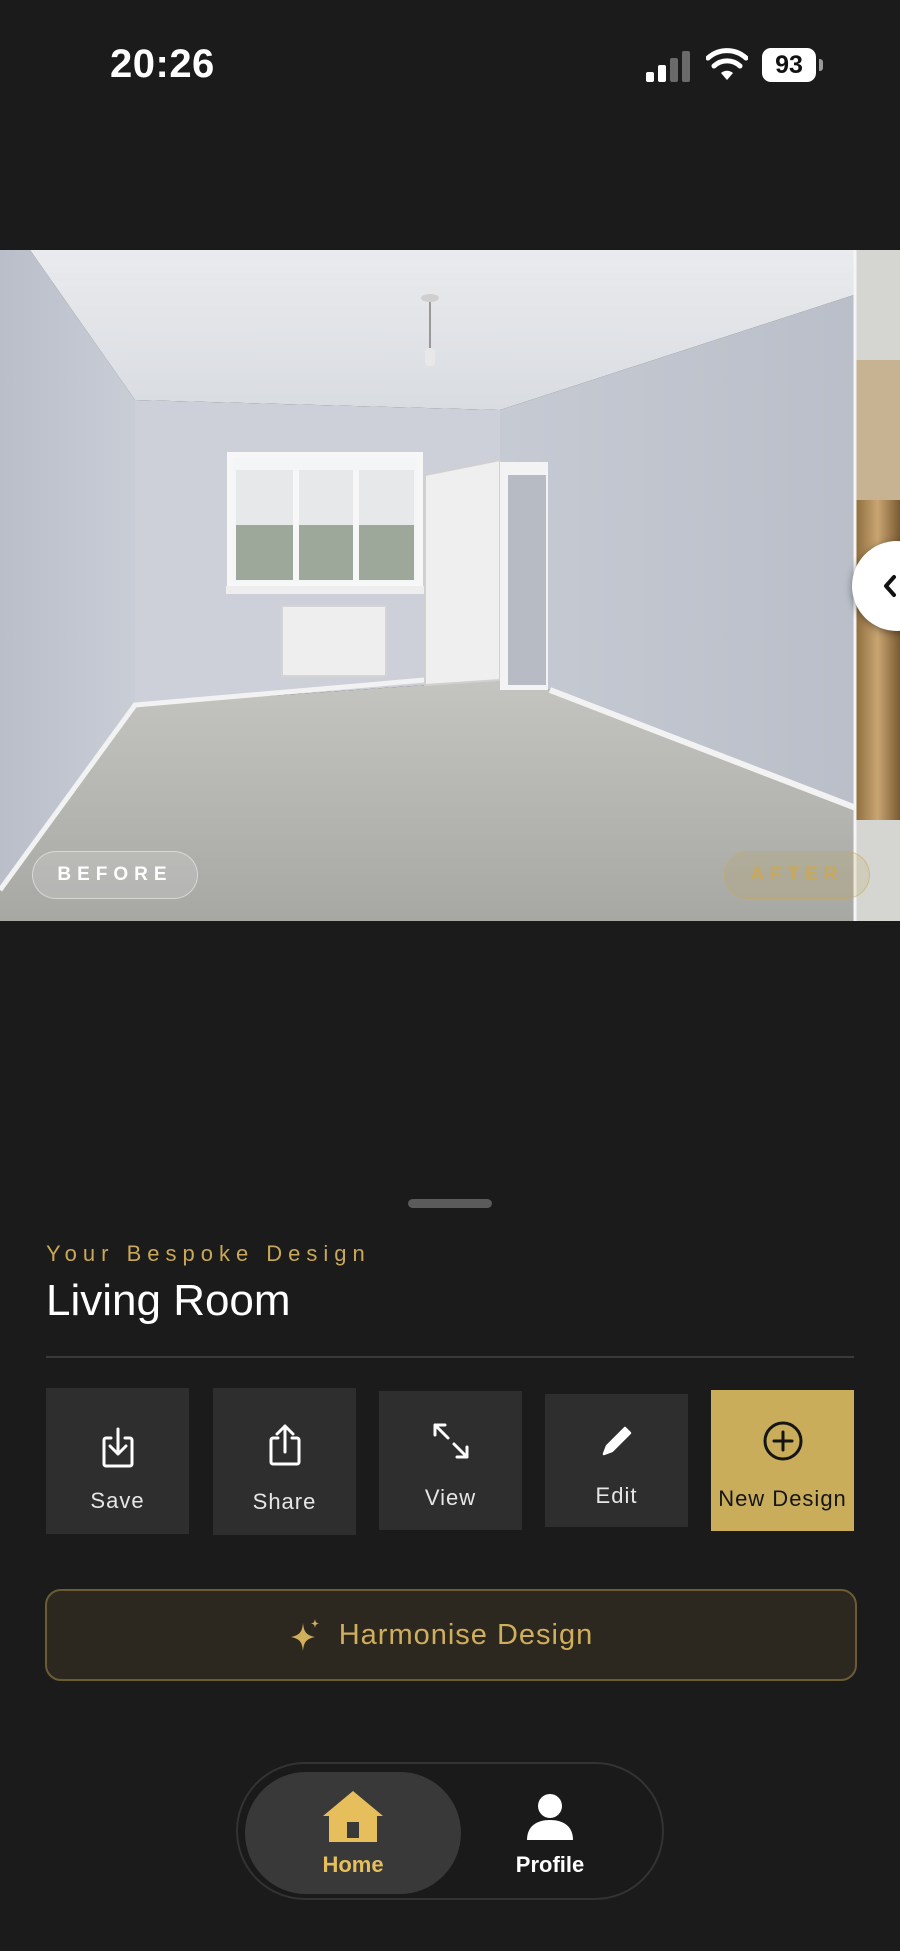 This screenshot has width=900, height=1951. What do you see at coordinates (353, 1864) in the screenshot?
I see `tab-home-label: Home` at bounding box center [353, 1864].